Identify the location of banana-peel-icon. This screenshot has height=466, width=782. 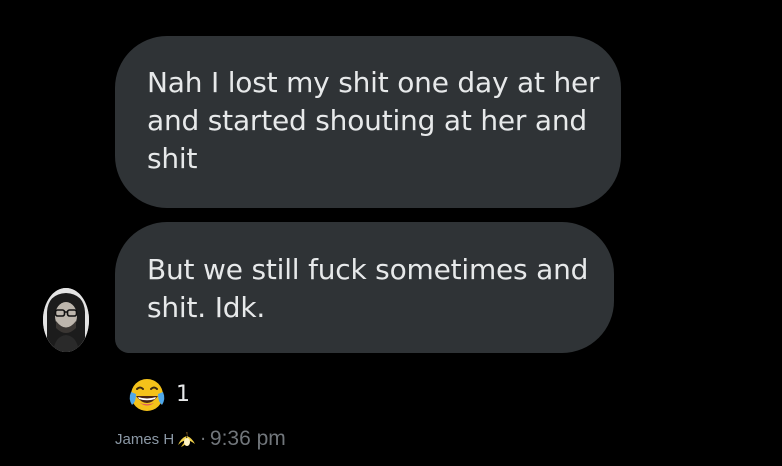
(187, 439).